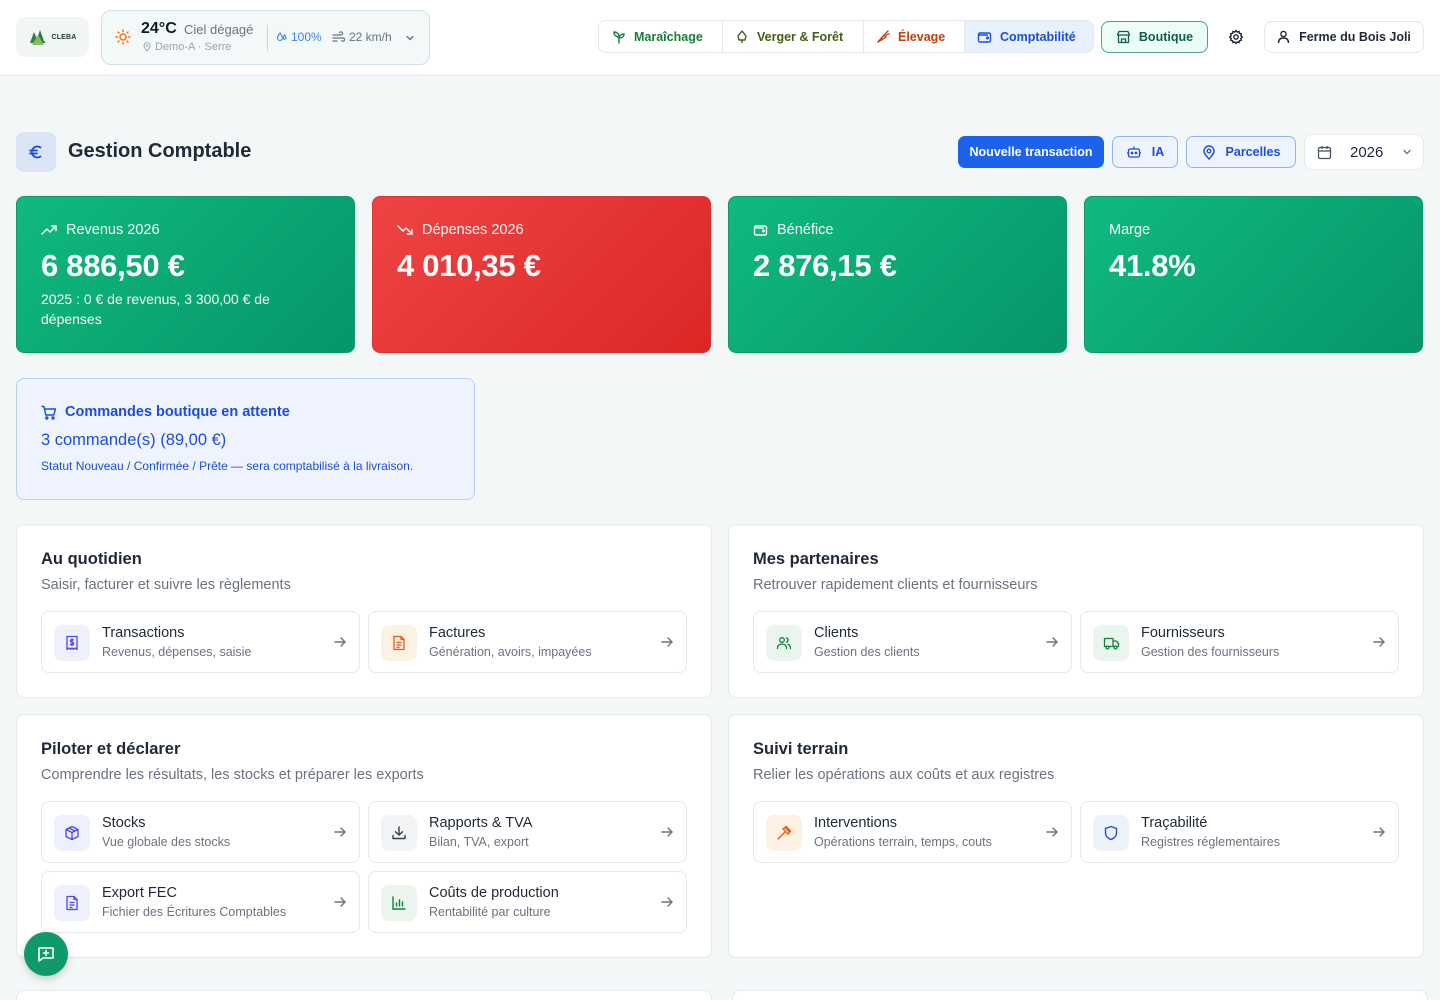  I want to click on parcelles-button: Parcelles, so click(1241, 152).